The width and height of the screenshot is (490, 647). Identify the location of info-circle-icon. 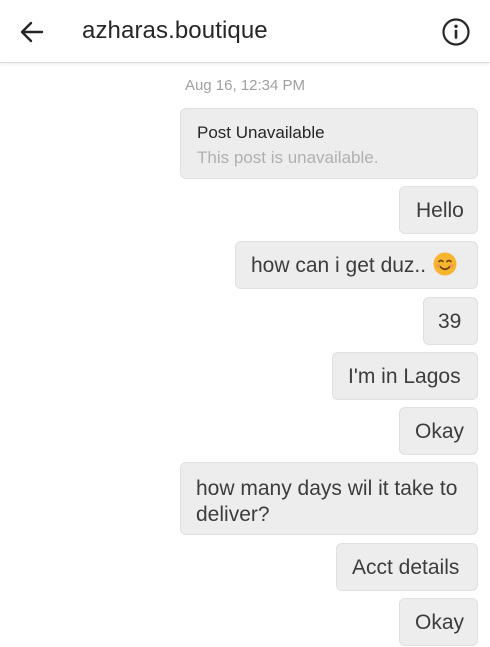
(456, 32).